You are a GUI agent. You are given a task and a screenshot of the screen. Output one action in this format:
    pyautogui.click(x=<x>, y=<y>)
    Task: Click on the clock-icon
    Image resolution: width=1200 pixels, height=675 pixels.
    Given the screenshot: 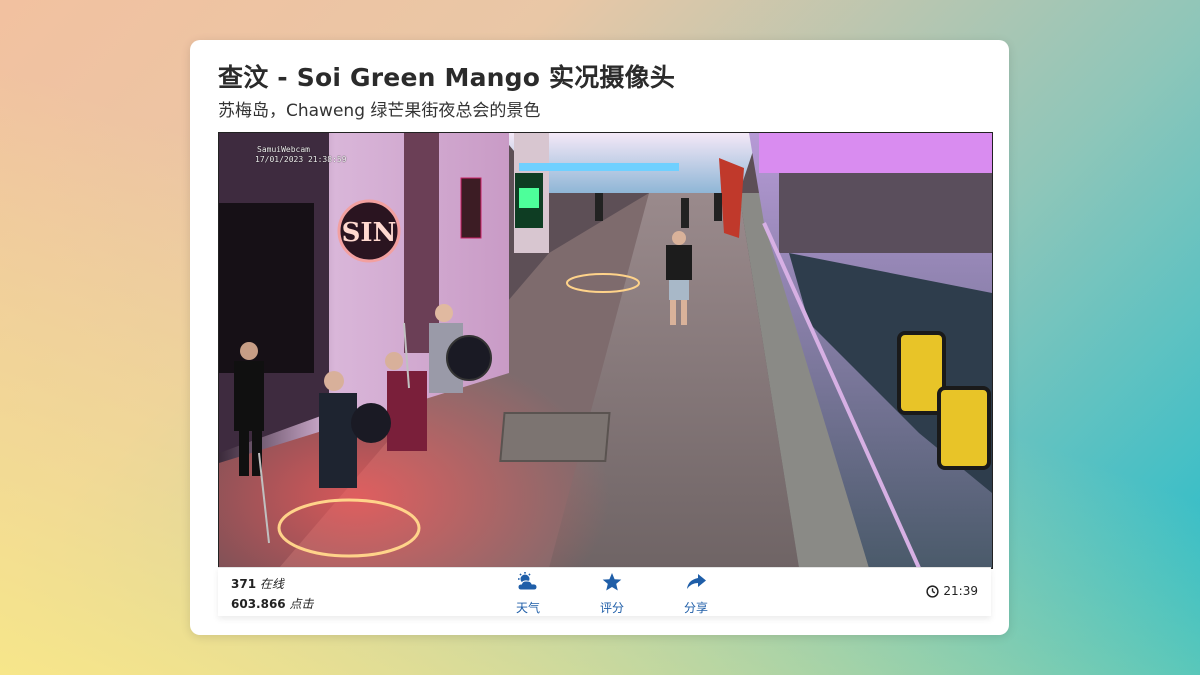 What is the action you would take?
    pyautogui.click(x=933, y=591)
    